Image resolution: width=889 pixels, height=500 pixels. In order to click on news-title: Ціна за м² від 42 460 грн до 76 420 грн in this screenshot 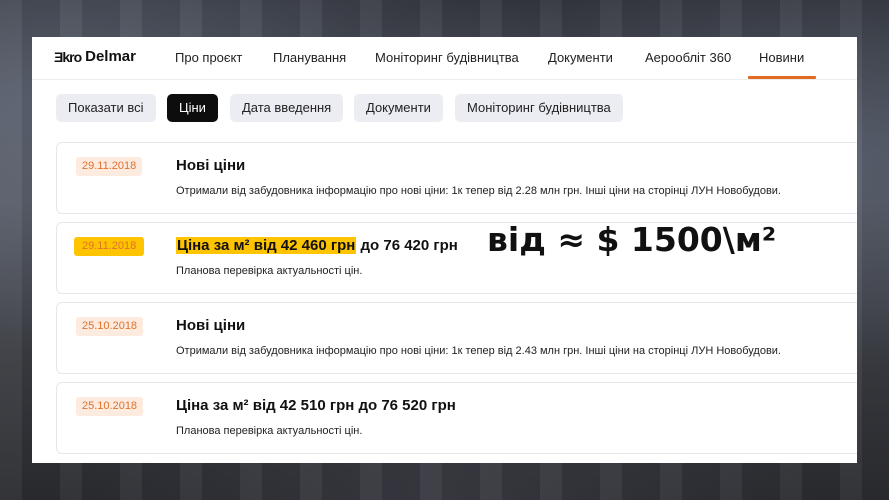, I will do `click(317, 245)`.